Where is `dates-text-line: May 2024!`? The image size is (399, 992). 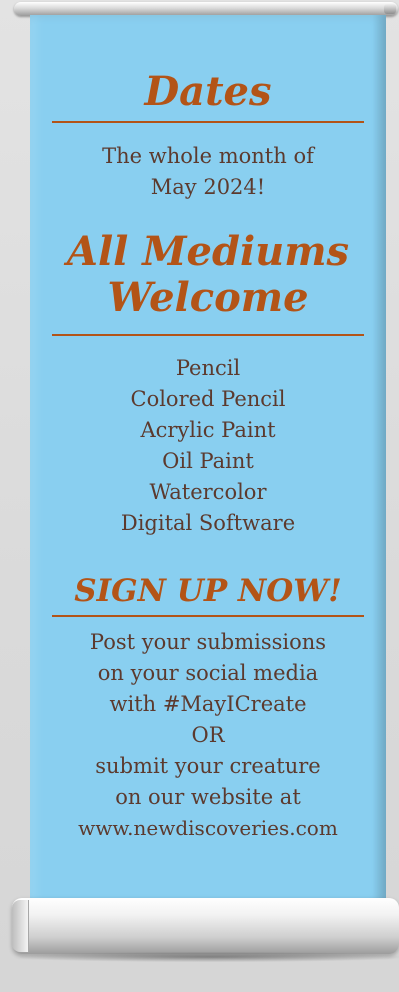 dates-text-line: May 2024! is located at coordinates (208, 187).